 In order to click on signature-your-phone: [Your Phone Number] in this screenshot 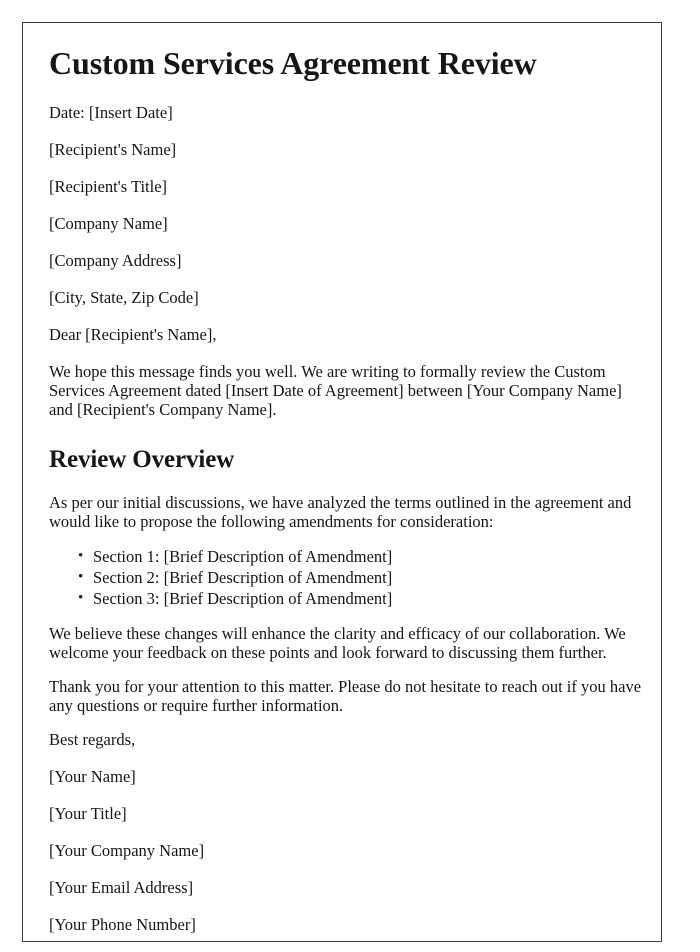, I will do `click(122, 924)`.